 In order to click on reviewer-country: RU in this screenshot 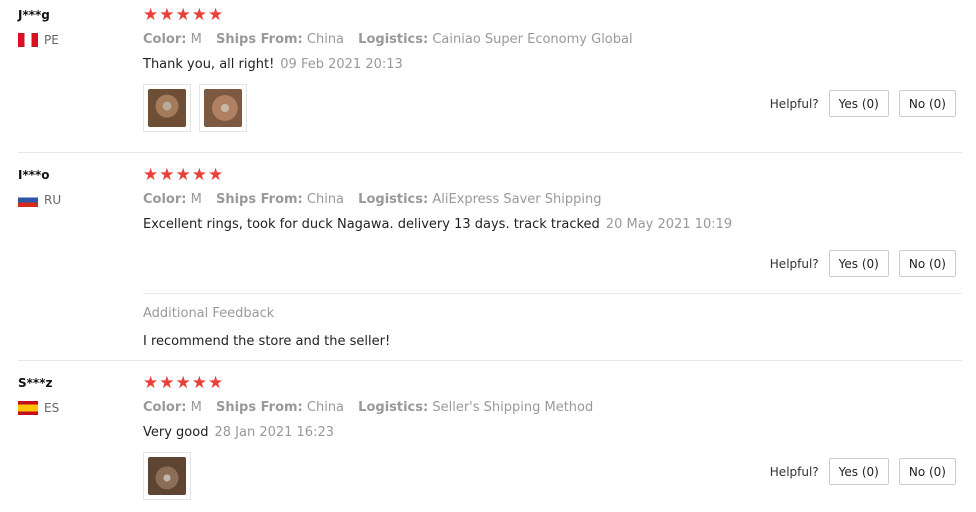, I will do `click(39, 200)`.